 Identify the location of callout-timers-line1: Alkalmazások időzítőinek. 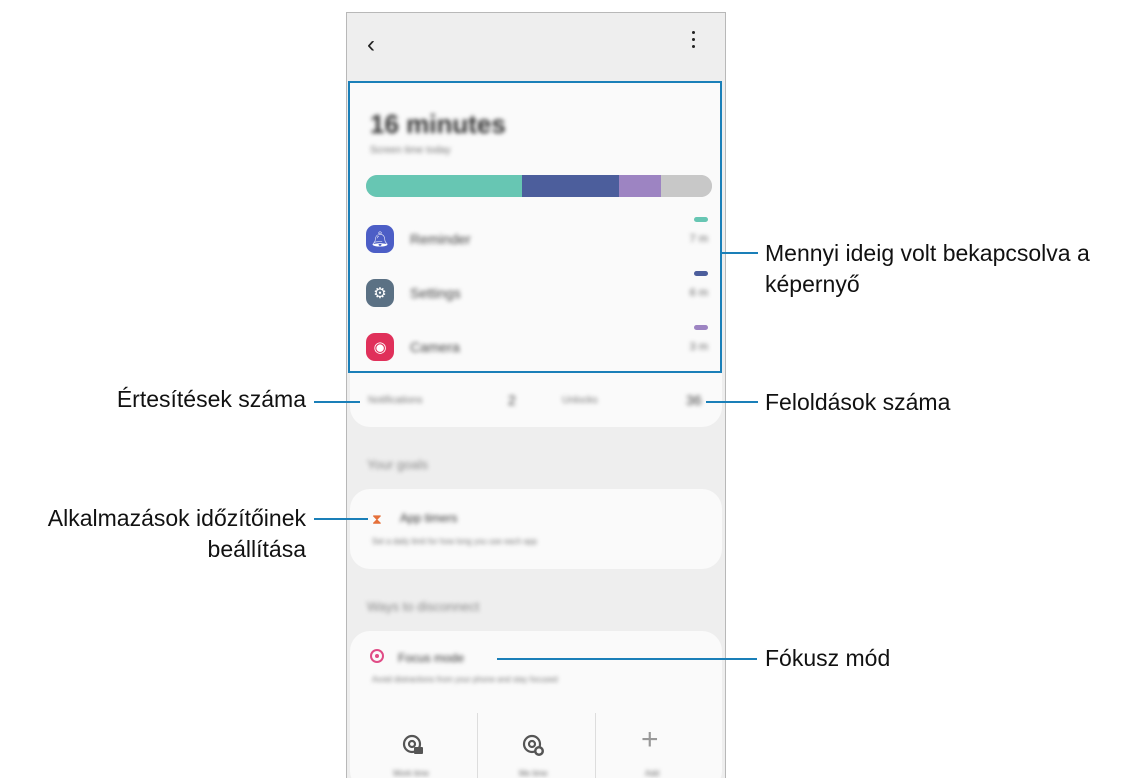
(176, 518).